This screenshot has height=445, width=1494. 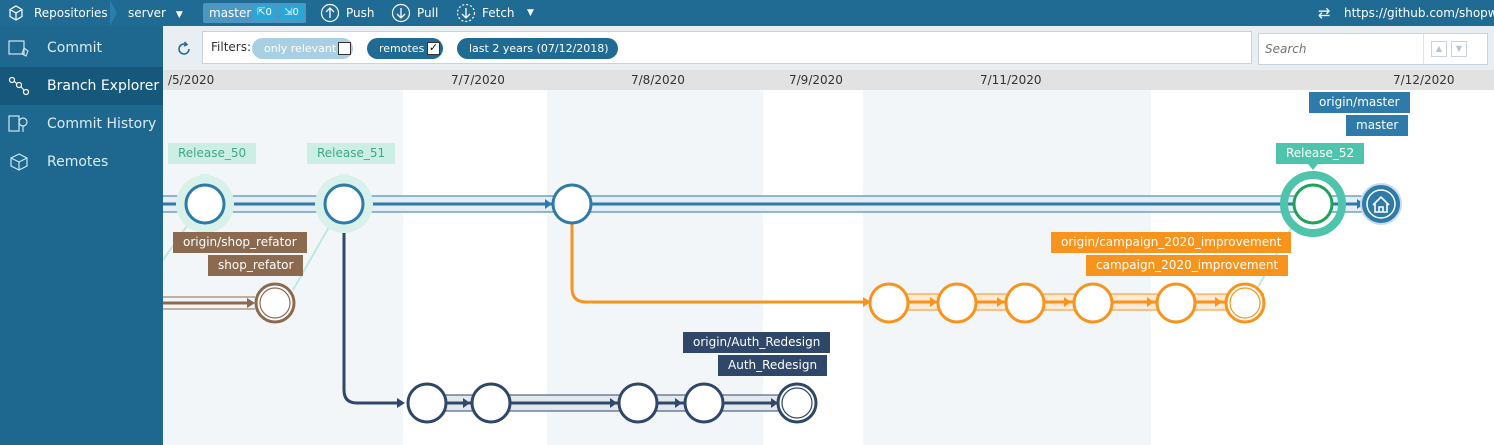 What do you see at coordinates (530, 13) in the screenshot?
I see `fetch-options-chevron-icon: ▼` at bounding box center [530, 13].